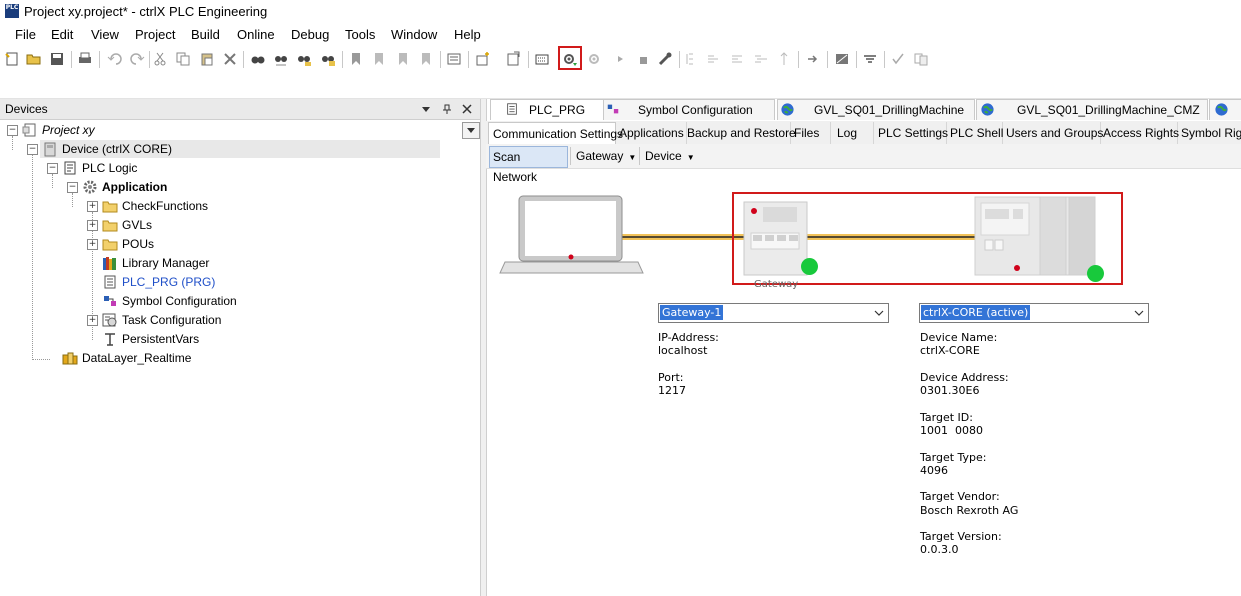  I want to click on target-id-value: 1001 0080, so click(951, 430).